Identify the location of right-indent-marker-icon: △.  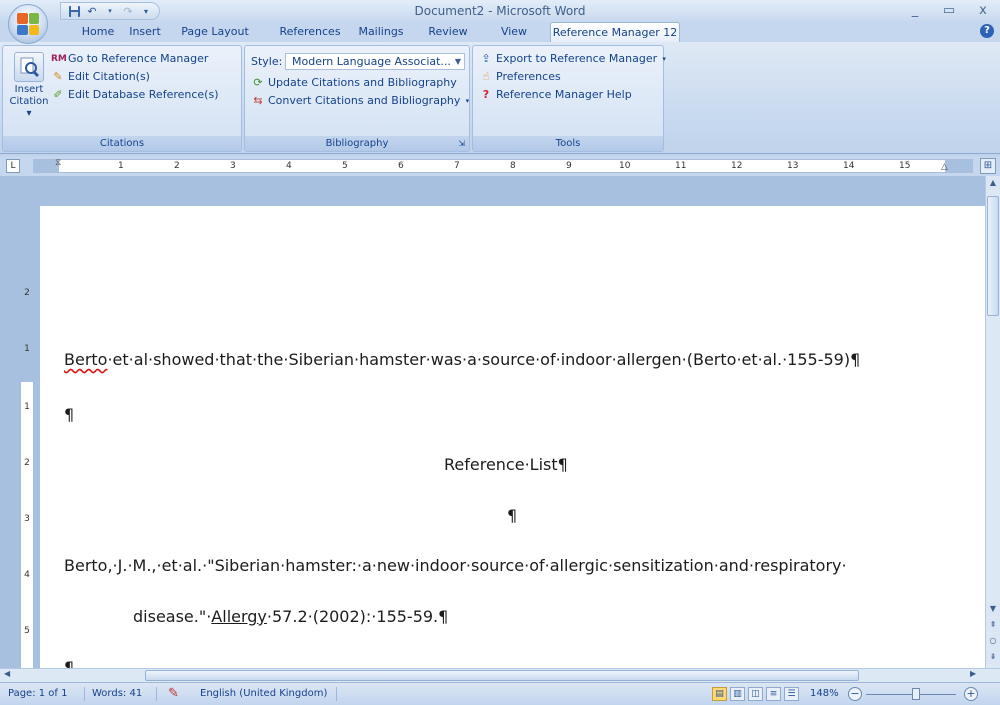
(944, 167).